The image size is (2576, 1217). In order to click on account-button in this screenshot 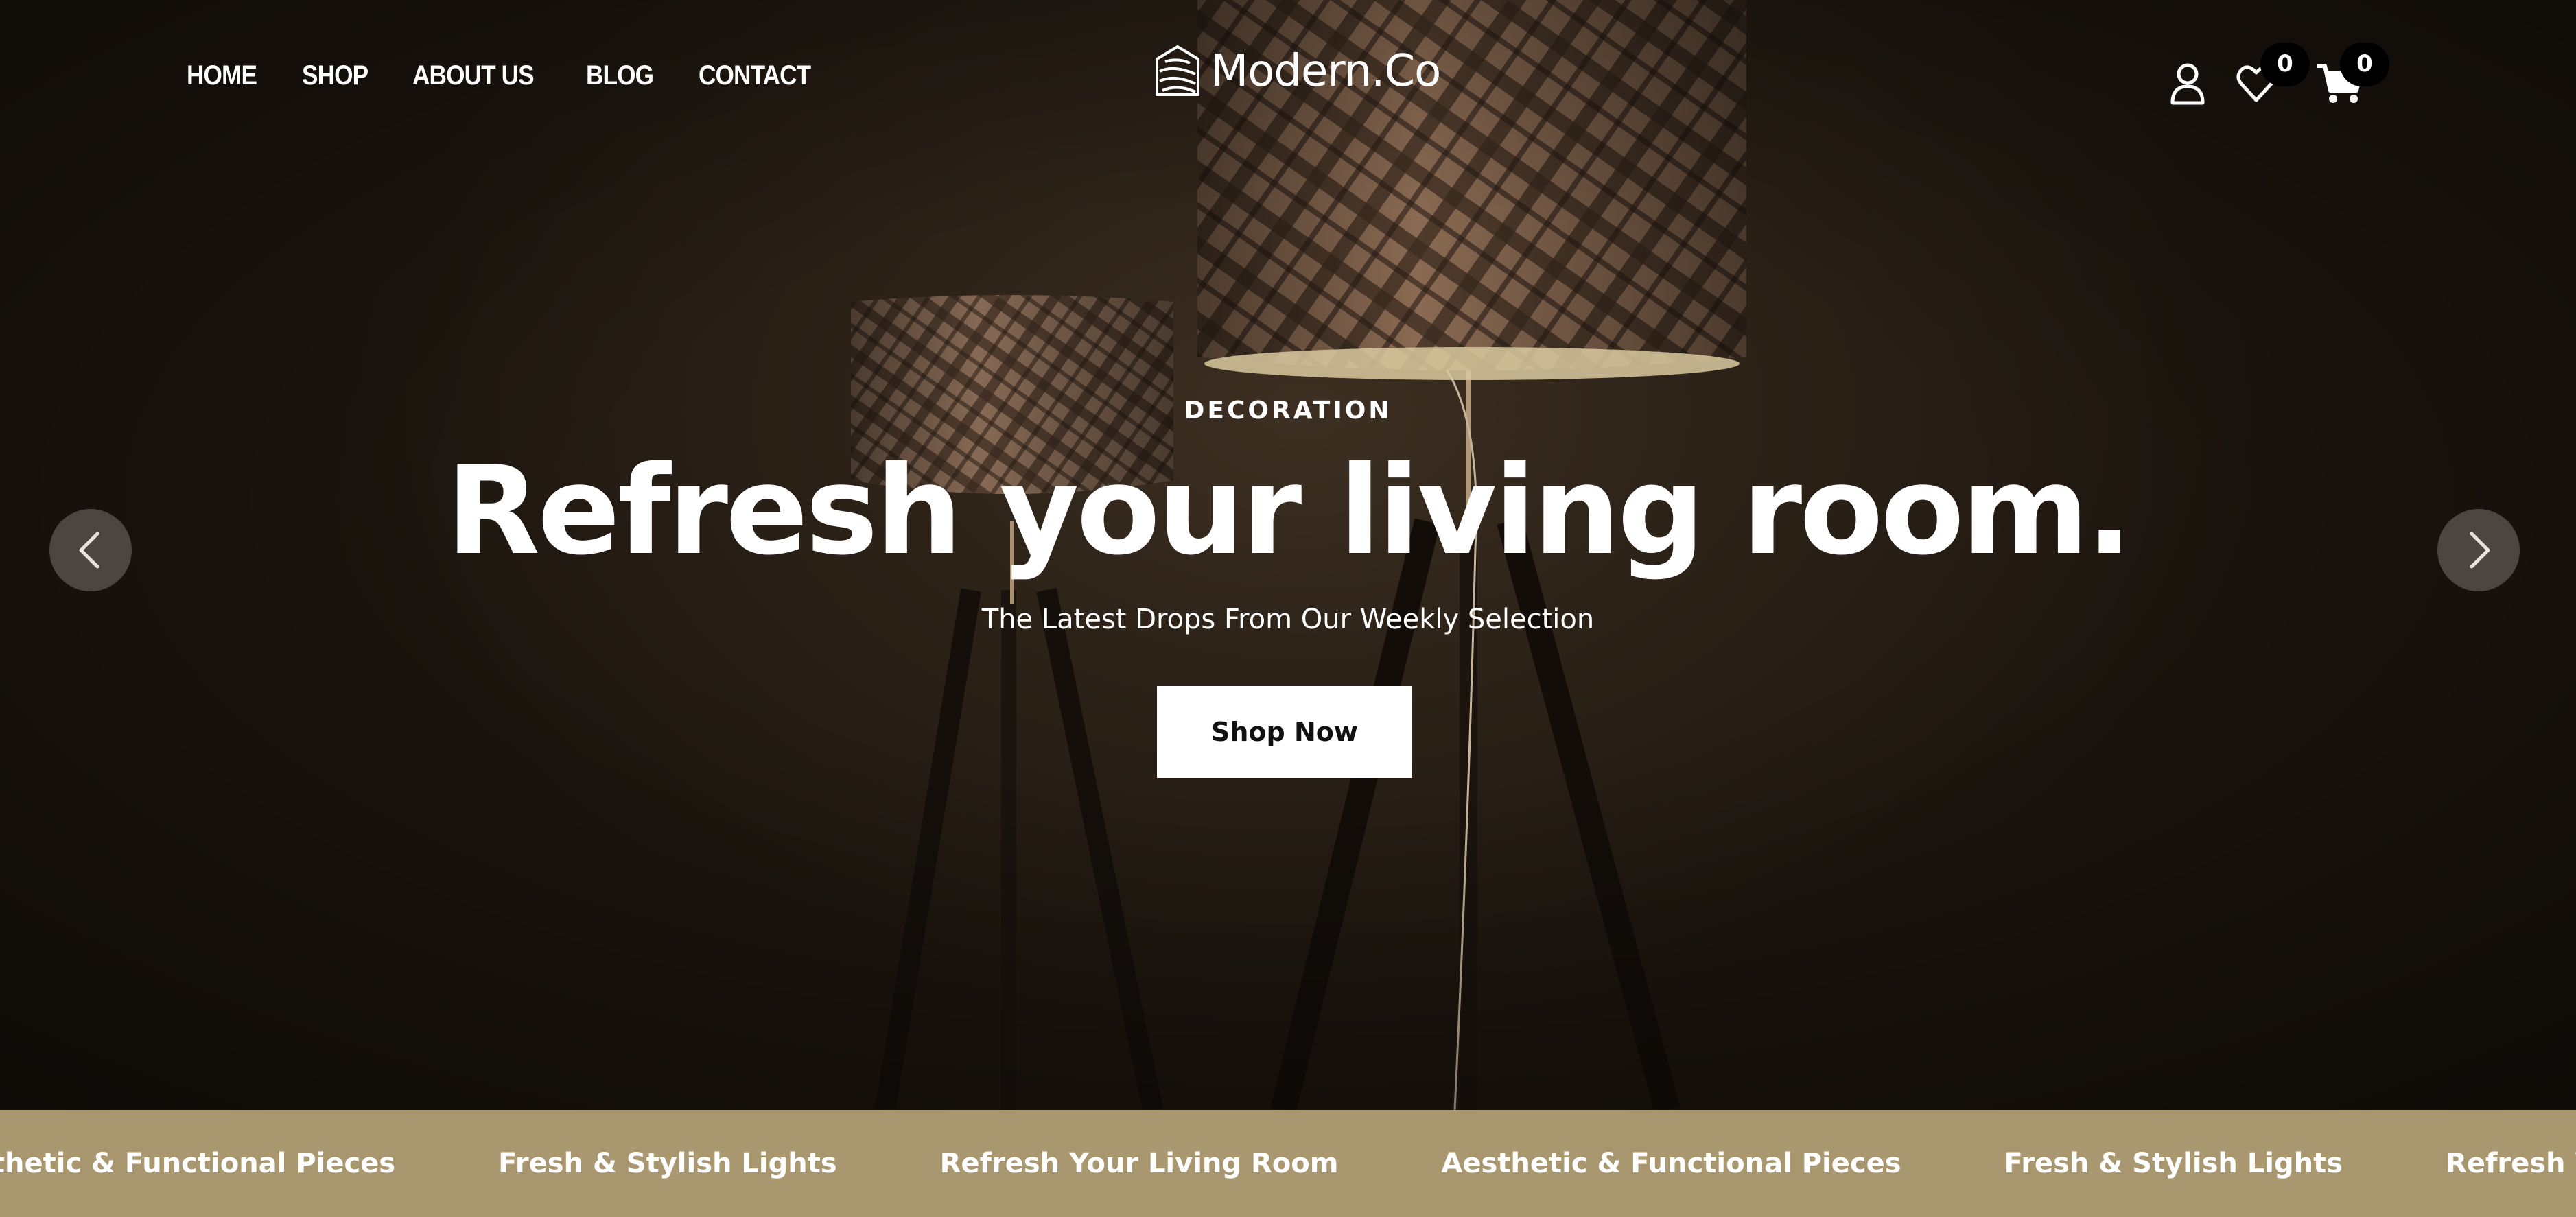, I will do `click(2187, 84)`.